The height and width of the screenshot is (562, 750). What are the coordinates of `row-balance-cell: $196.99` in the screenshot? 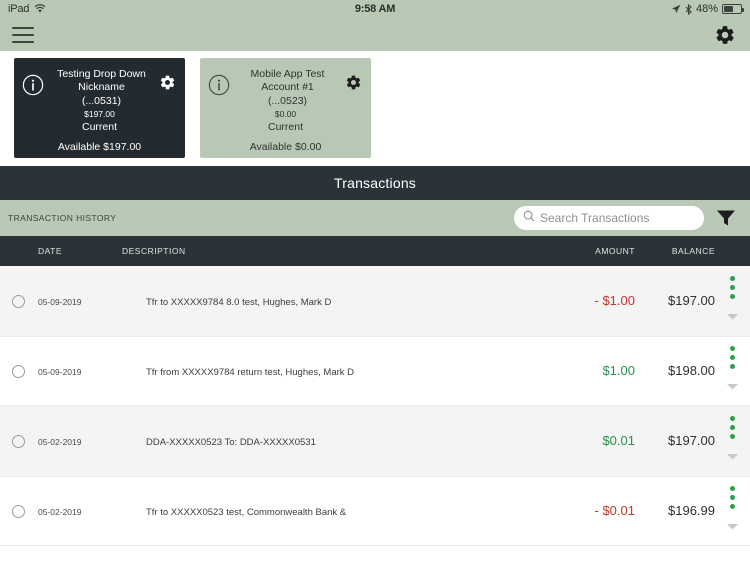 It's located at (675, 511).